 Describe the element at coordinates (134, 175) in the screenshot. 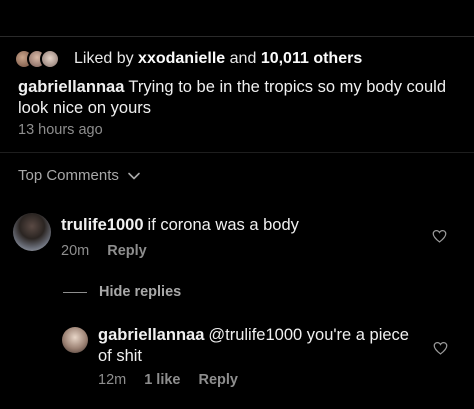

I see `chevron-down-icon` at that location.